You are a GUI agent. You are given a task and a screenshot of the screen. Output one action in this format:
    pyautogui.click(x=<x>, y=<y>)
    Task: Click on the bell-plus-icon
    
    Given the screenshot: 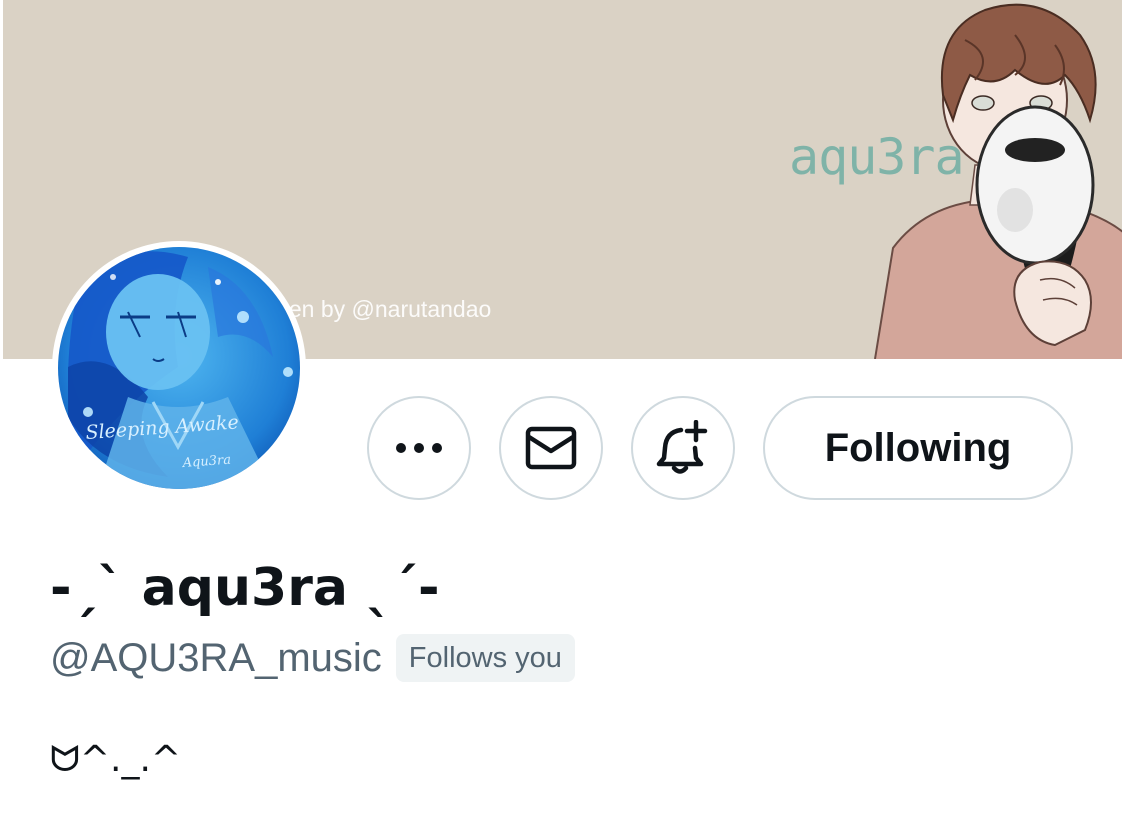 What is the action you would take?
    pyautogui.click(x=682, y=447)
    